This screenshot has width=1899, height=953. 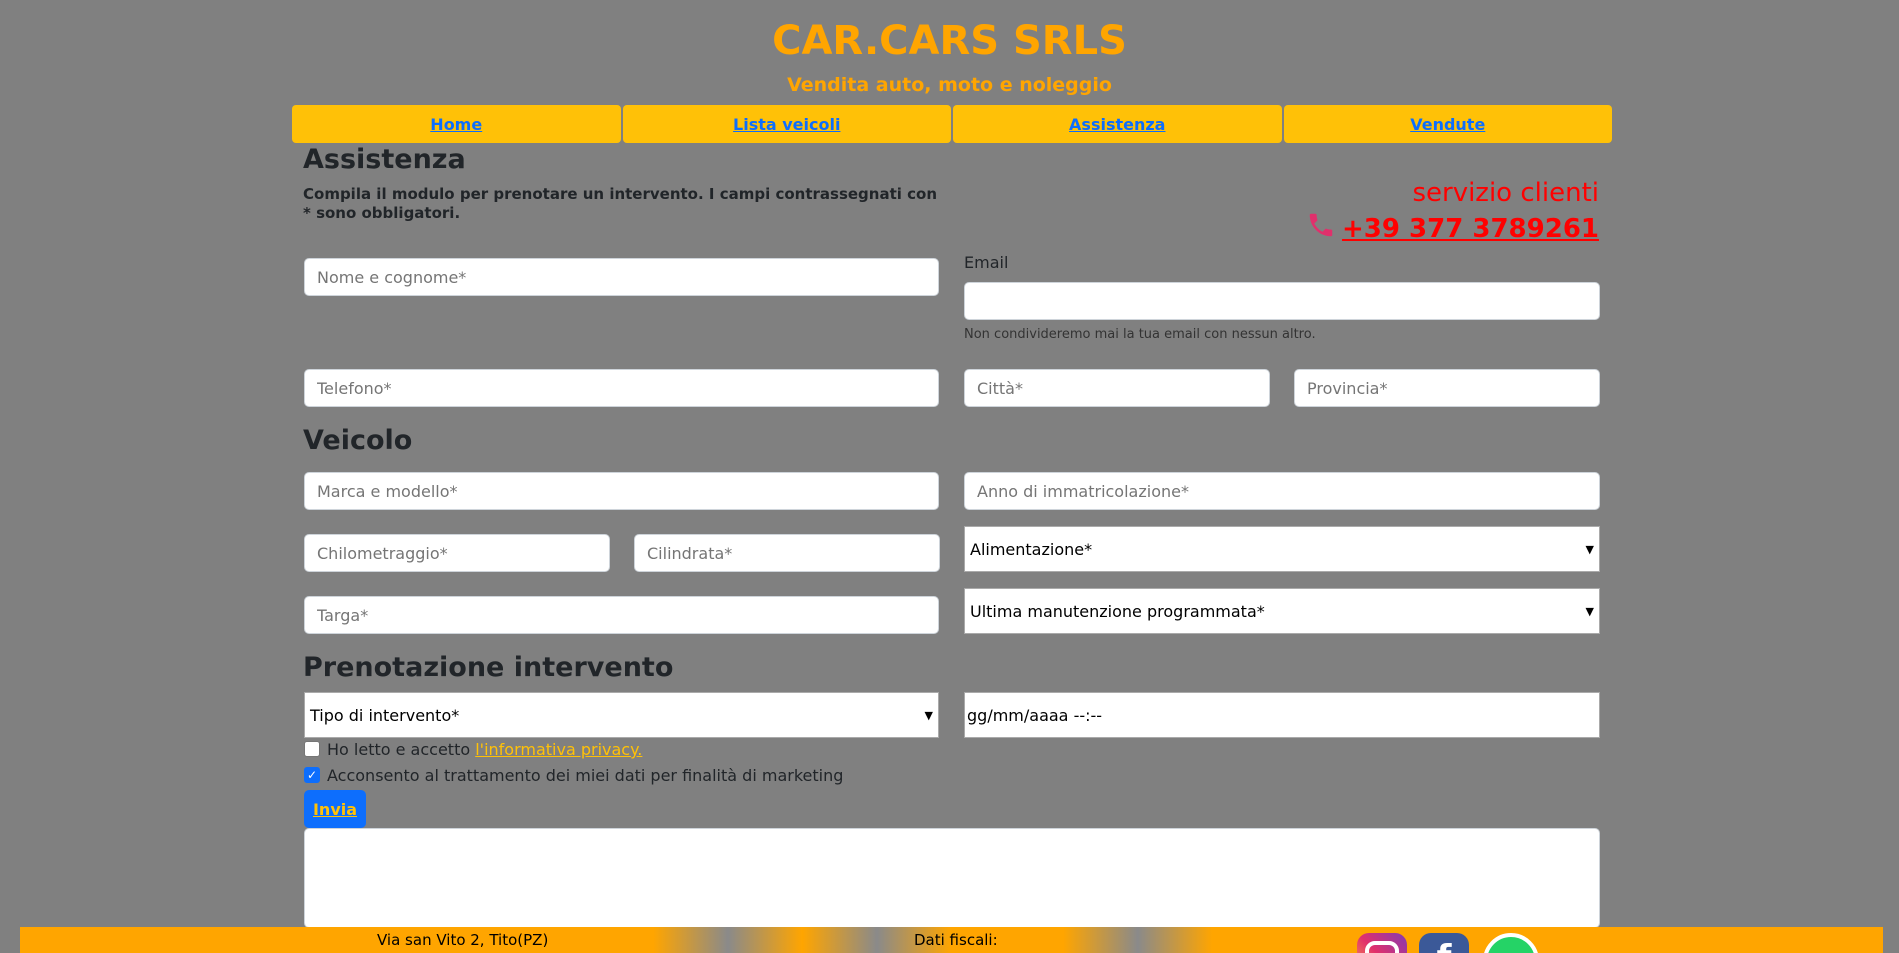 What do you see at coordinates (457, 553) in the screenshot?
I see `mileage-input` at bounding box center [457, 553].